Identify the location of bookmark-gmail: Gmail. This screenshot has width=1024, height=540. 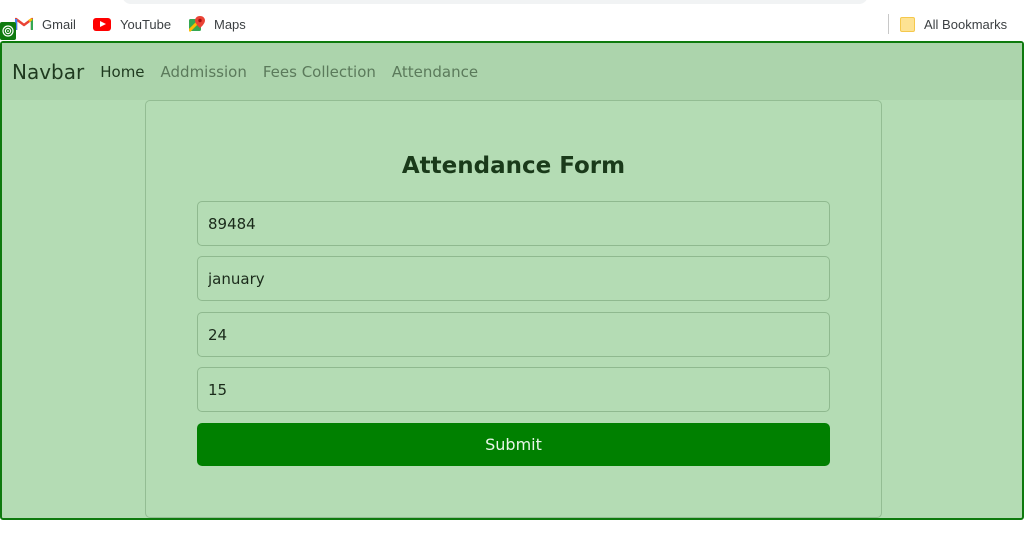
(45, 24).